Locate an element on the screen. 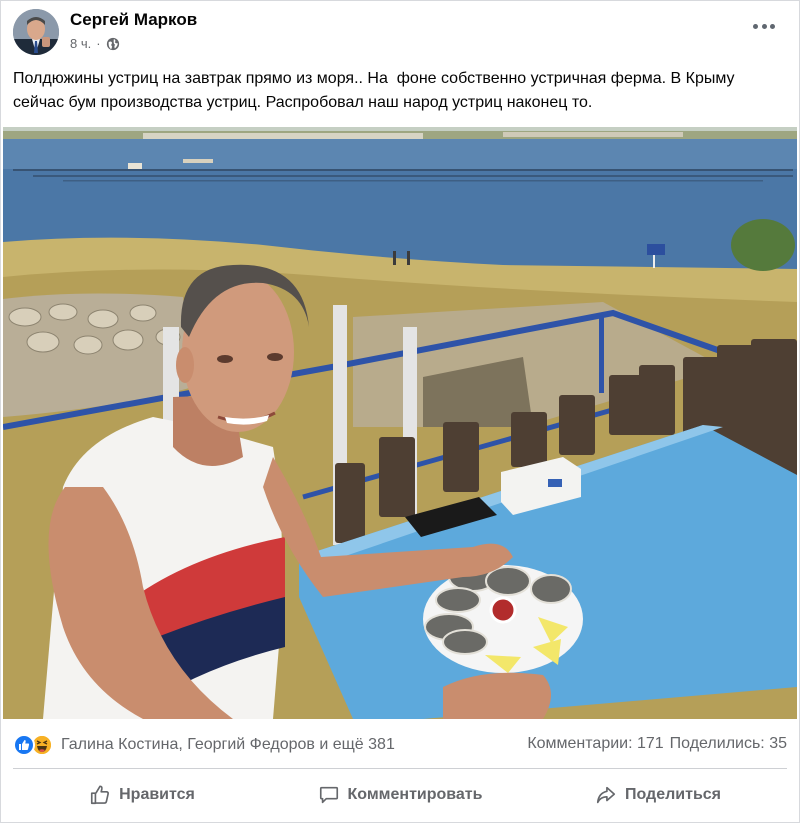 The width and height of the screenshot is (800, 823). comment-label: Комментировать is located at coordinates (415, 794).